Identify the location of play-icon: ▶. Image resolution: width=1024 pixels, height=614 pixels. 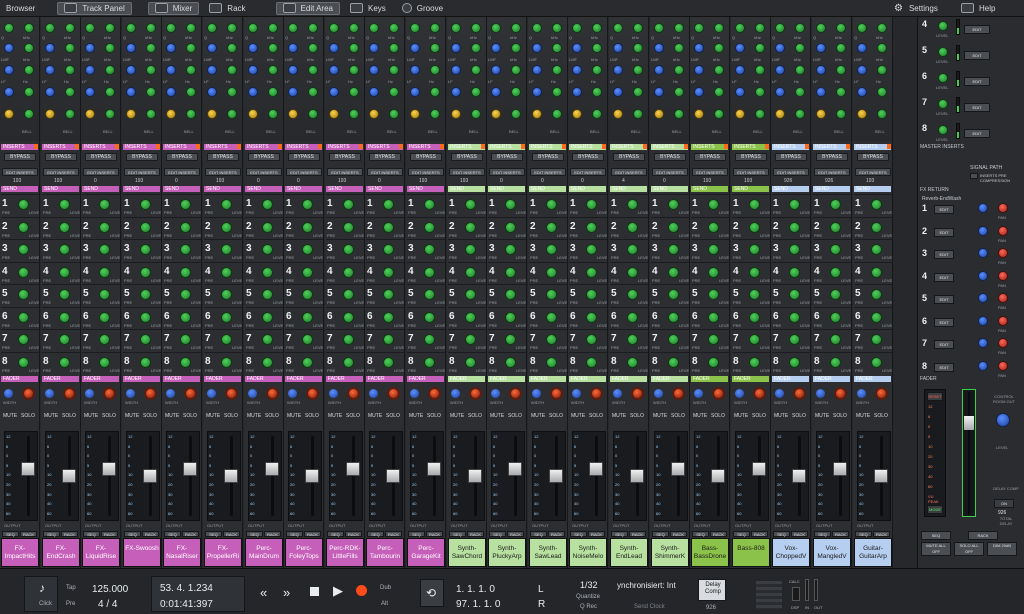
(338, 591).